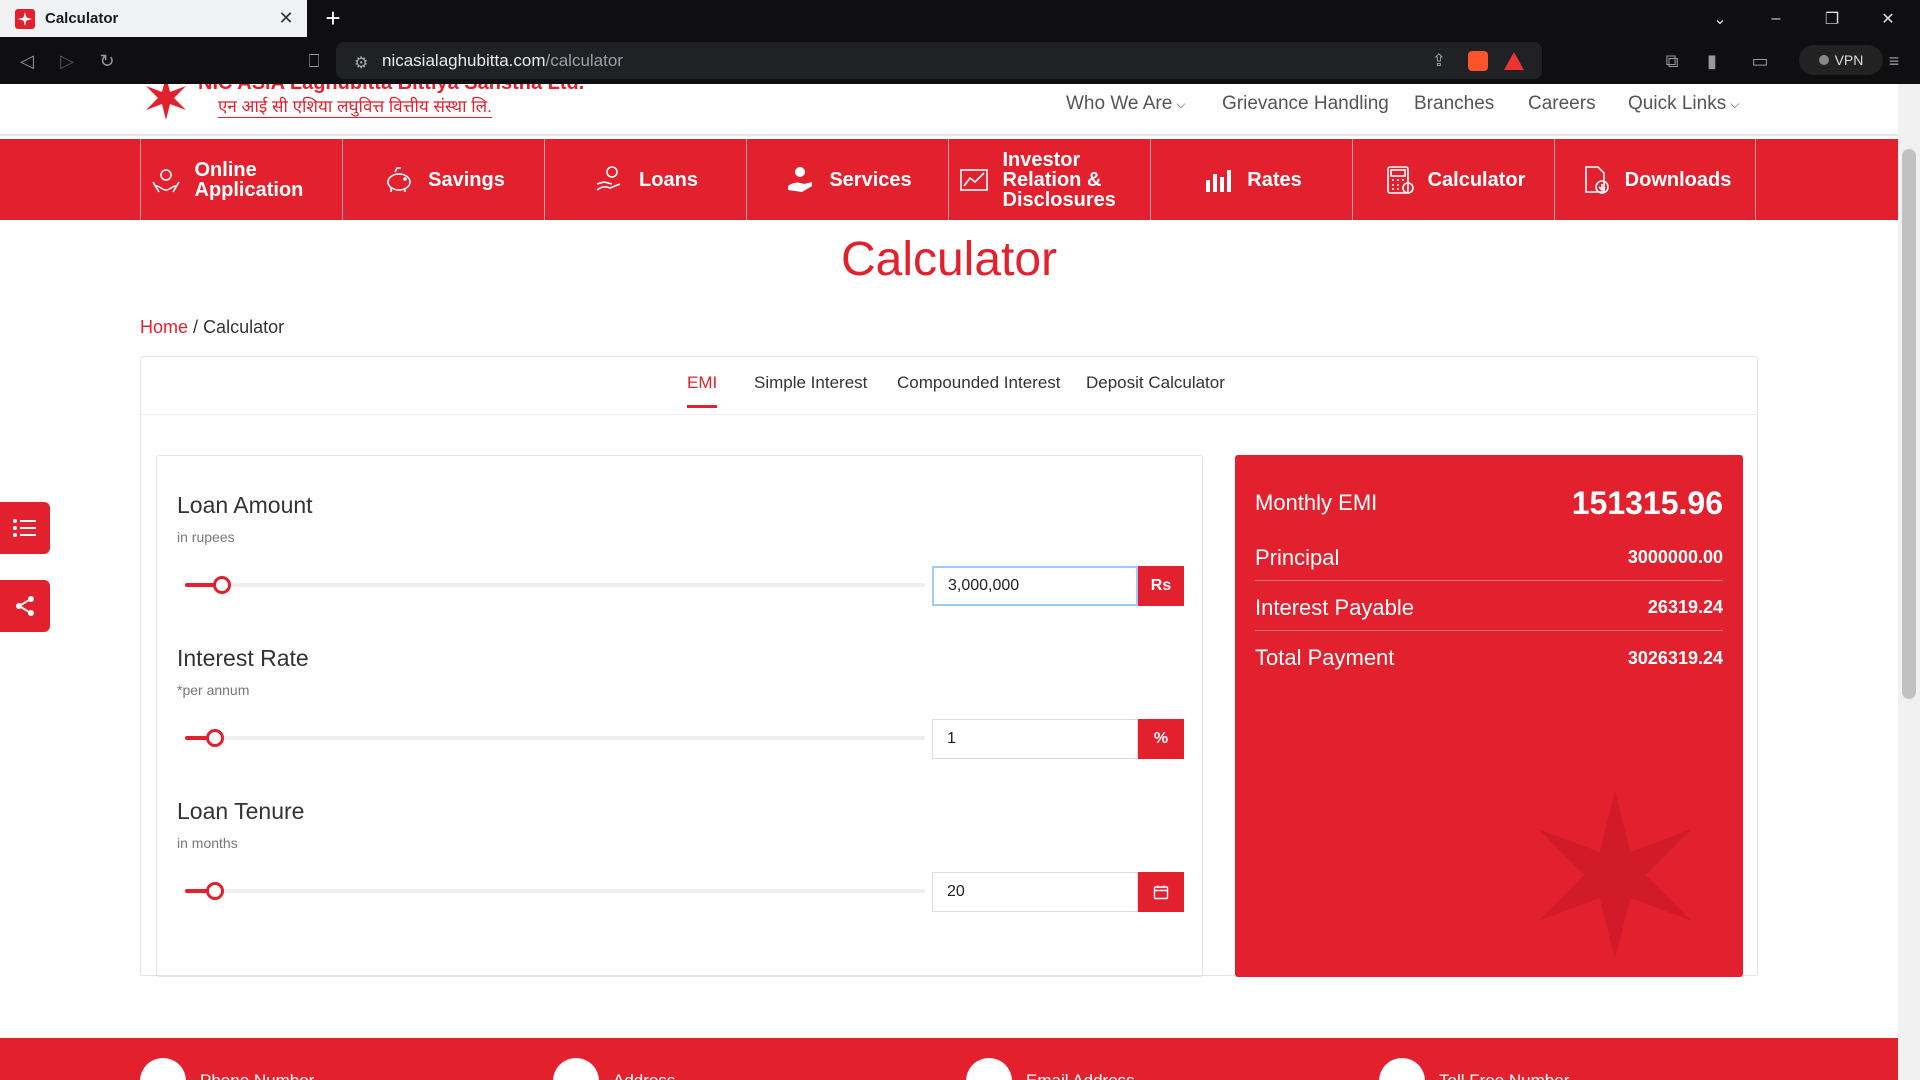 This screenshot has width=1920, height=1080. What do you see at coordinates (1720, 18) in the screenshot?
I see `tab-search-chevron-icon: ⌄` at bounding box center [1720, 18].